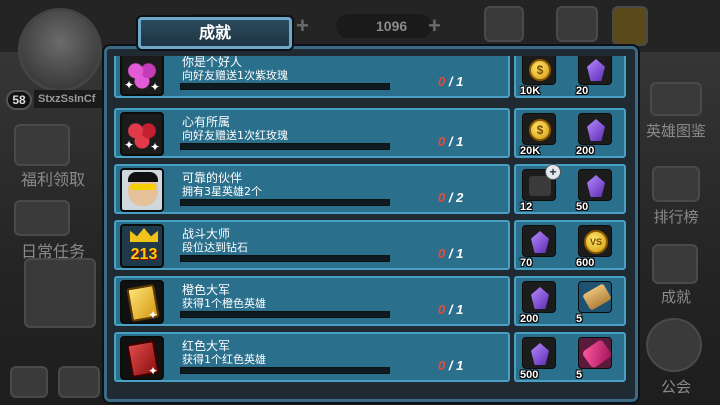 This screenshot has width=720, height=405. What do you see at coordinates (434, 26) in the screenshot?
I see `add-gems-button: +` at bounding box center [434, 26].